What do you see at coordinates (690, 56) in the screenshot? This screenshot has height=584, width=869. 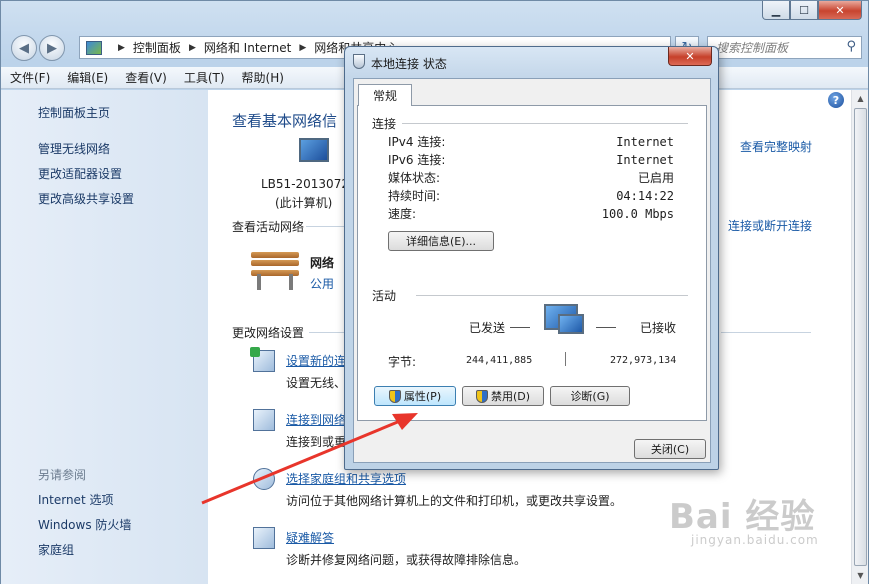 I see `dialog-close-icon: ✕` at bounding box center [690, 56].